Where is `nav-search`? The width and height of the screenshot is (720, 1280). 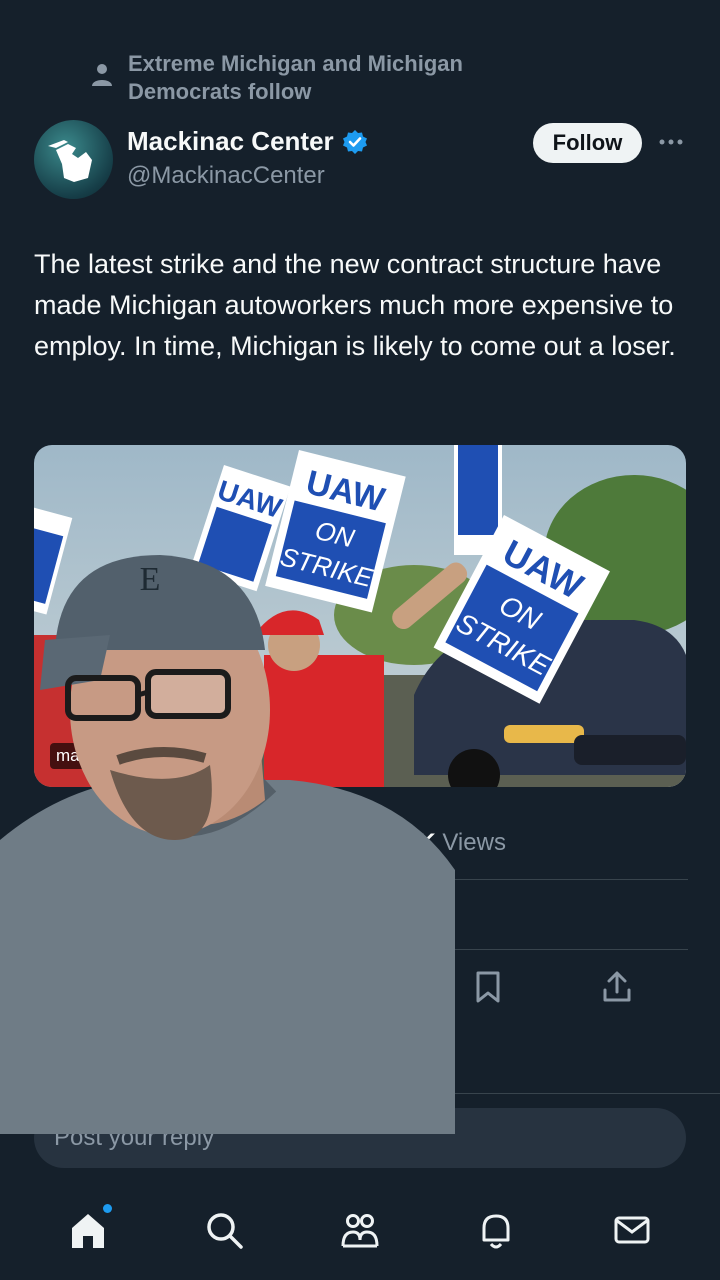 nav-search is located at coordinates (224, 1230).